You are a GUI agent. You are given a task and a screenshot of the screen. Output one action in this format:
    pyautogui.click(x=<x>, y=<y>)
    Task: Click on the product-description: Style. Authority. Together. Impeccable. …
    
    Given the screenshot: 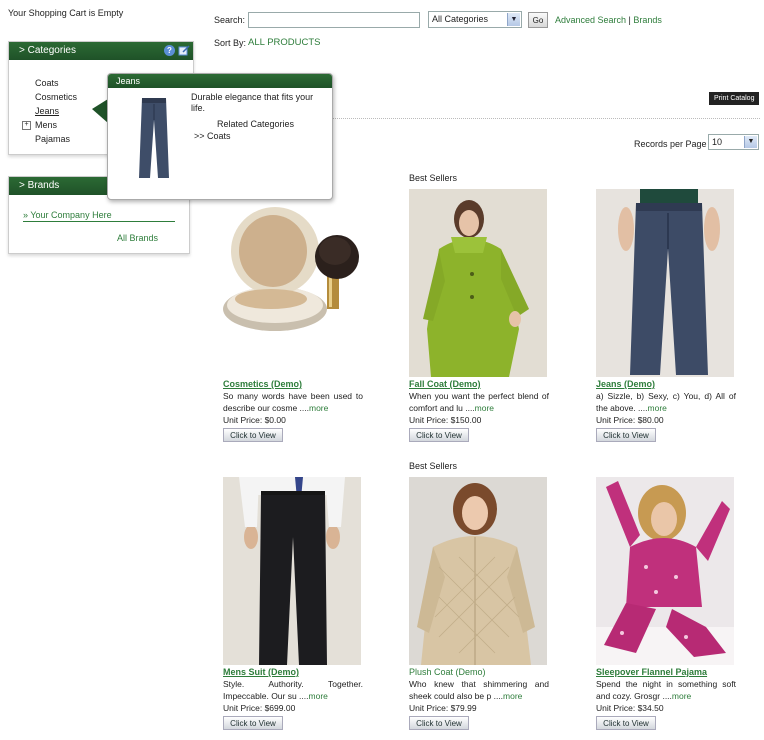 What is the action you would take?
    pyautogui.click(x=293, y=690)
    